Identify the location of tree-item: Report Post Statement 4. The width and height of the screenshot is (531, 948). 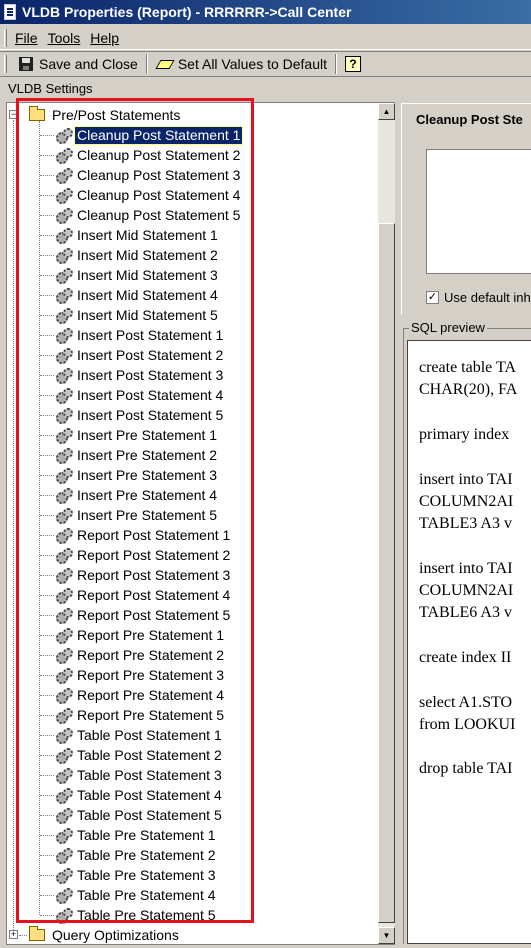
(143, 595).